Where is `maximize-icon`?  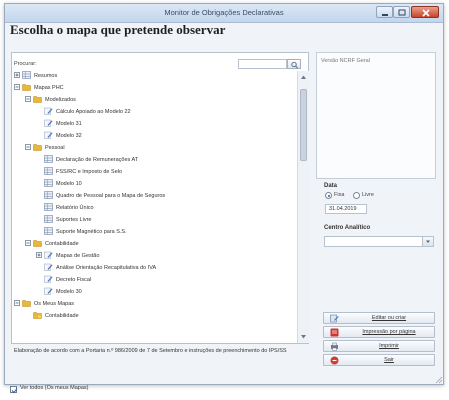 maximize-icon is located at coordinates (402, 12).